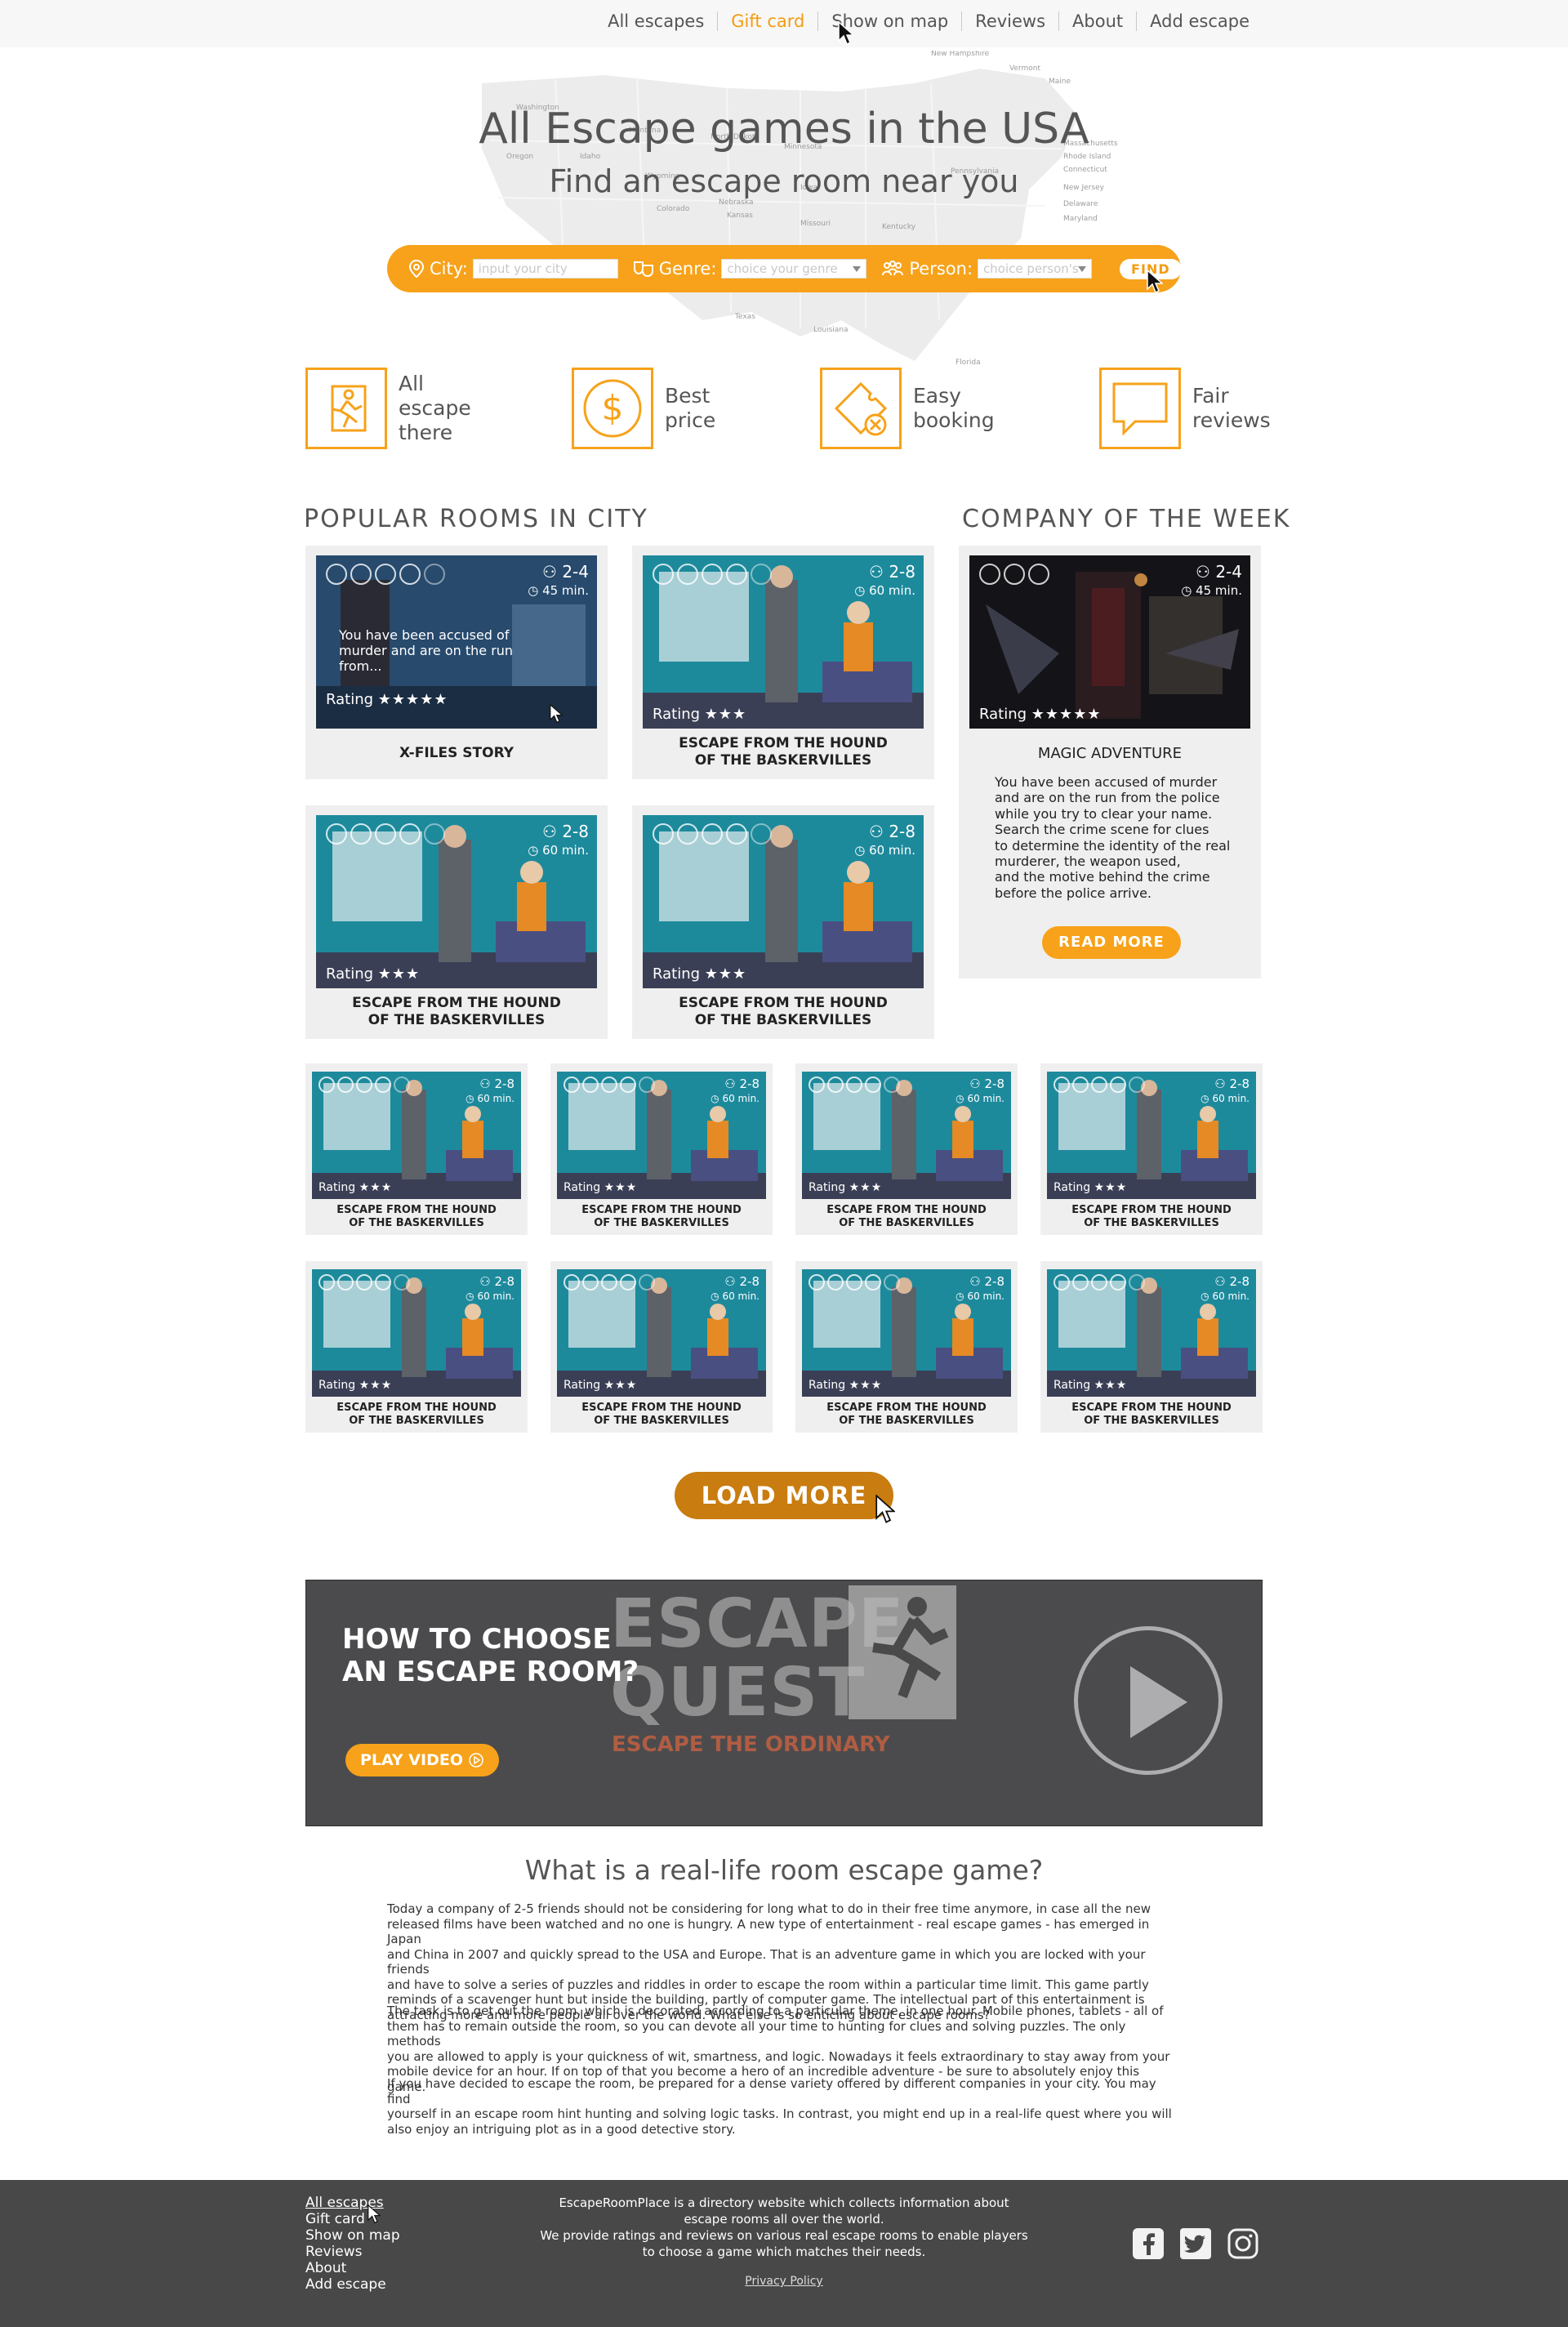 This screenshot has height=2327, width=1568. What do you see at coordinates (656, 21) in the screenshot?
I see `nav-all-escapes: All escapes` at bounding box center [656, 21].